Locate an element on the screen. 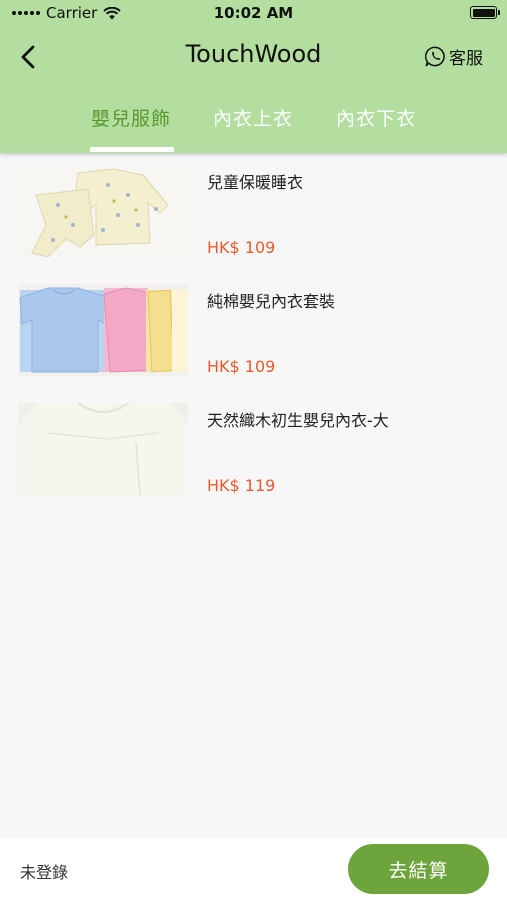 This screenshot has width=507, height=900. product-item: 純棉嬰兒內衣套裝 HK$ 109 is located at coordinates (253, 337).